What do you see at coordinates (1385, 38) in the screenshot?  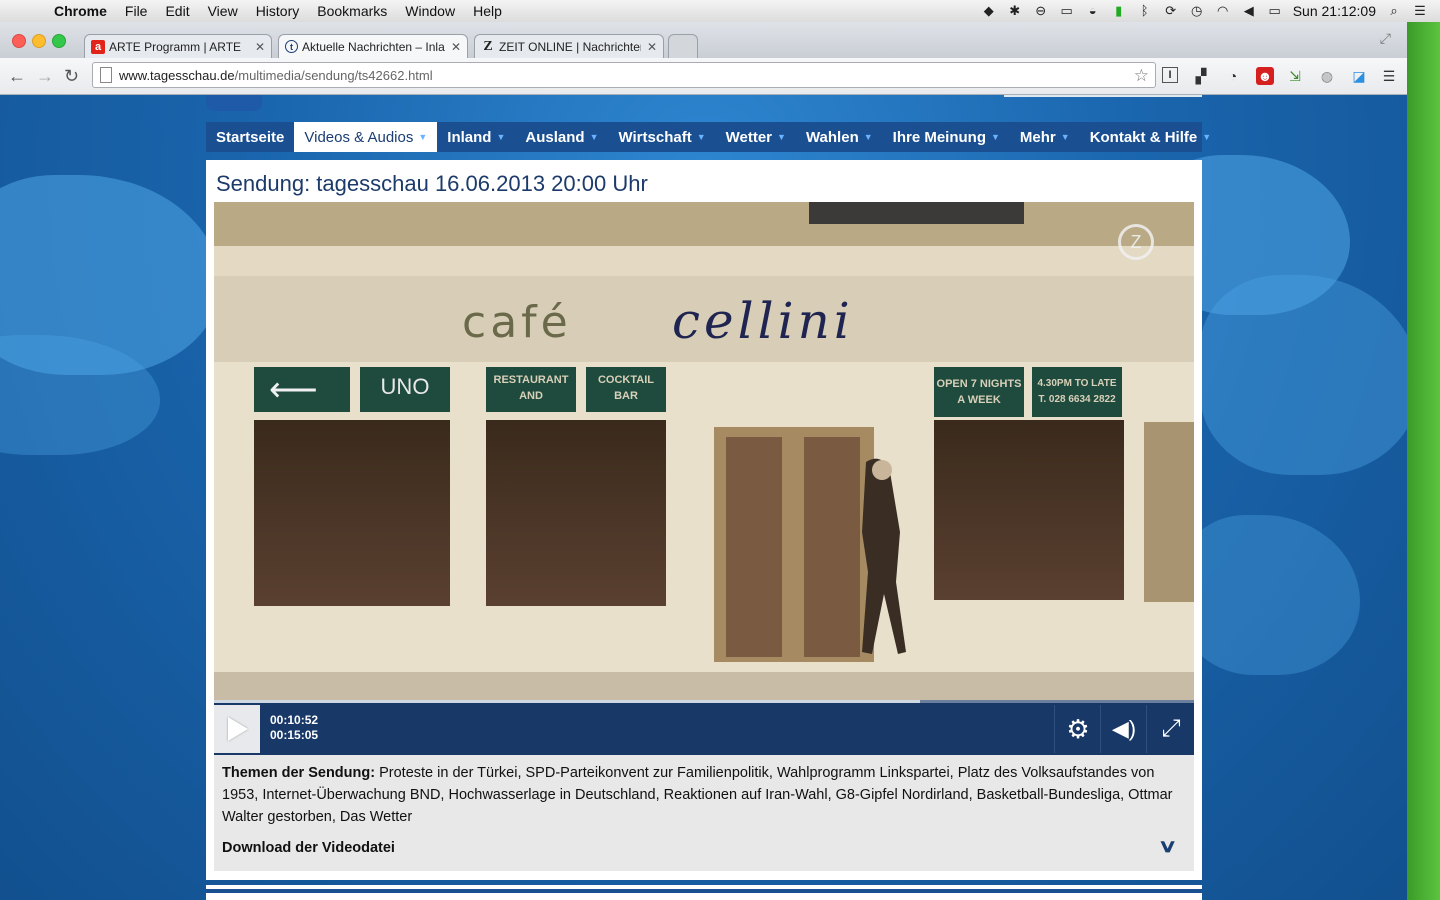 I see `fullscreen-icon: ⤢` at bounding box center [1385, 38].